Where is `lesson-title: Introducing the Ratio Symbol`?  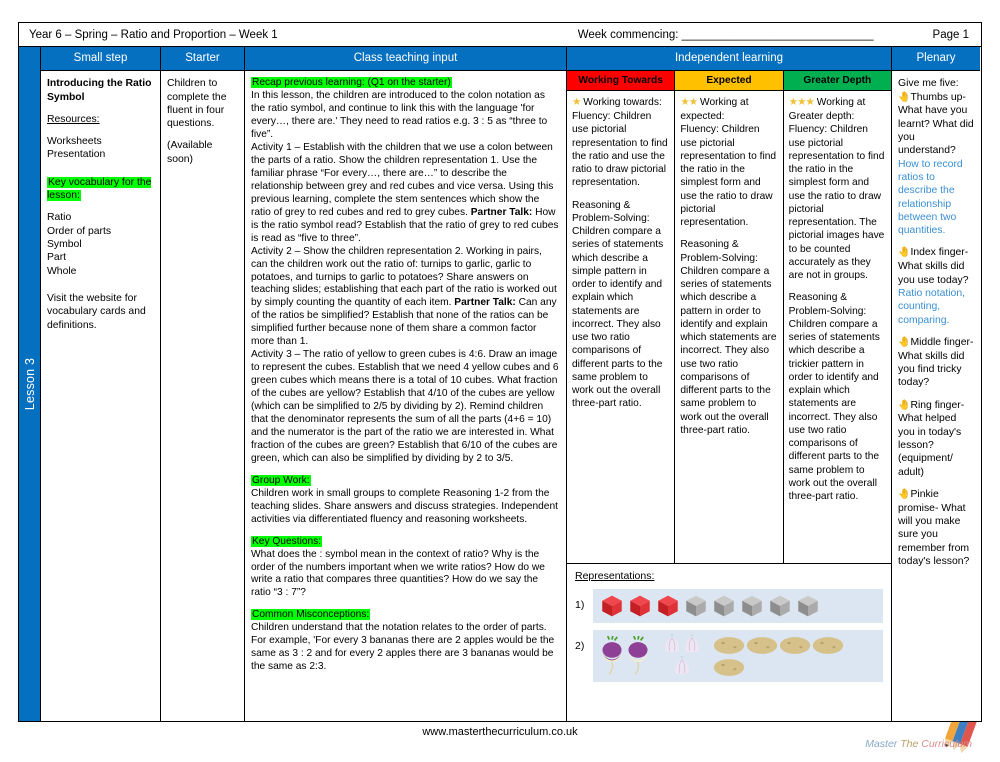 lesson-title: Introducing the Ratio Symbol is located at coordinates (99, 90).